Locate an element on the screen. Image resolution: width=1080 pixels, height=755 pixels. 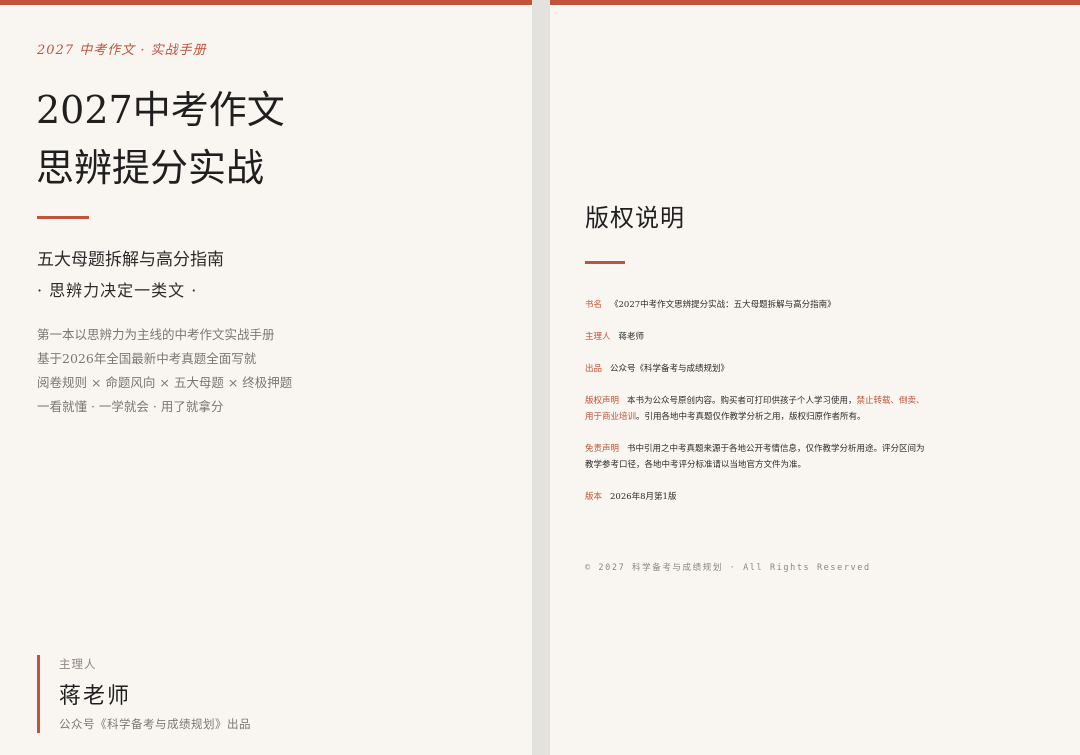
info-label: 出品 is located at coordinates (594, 369).